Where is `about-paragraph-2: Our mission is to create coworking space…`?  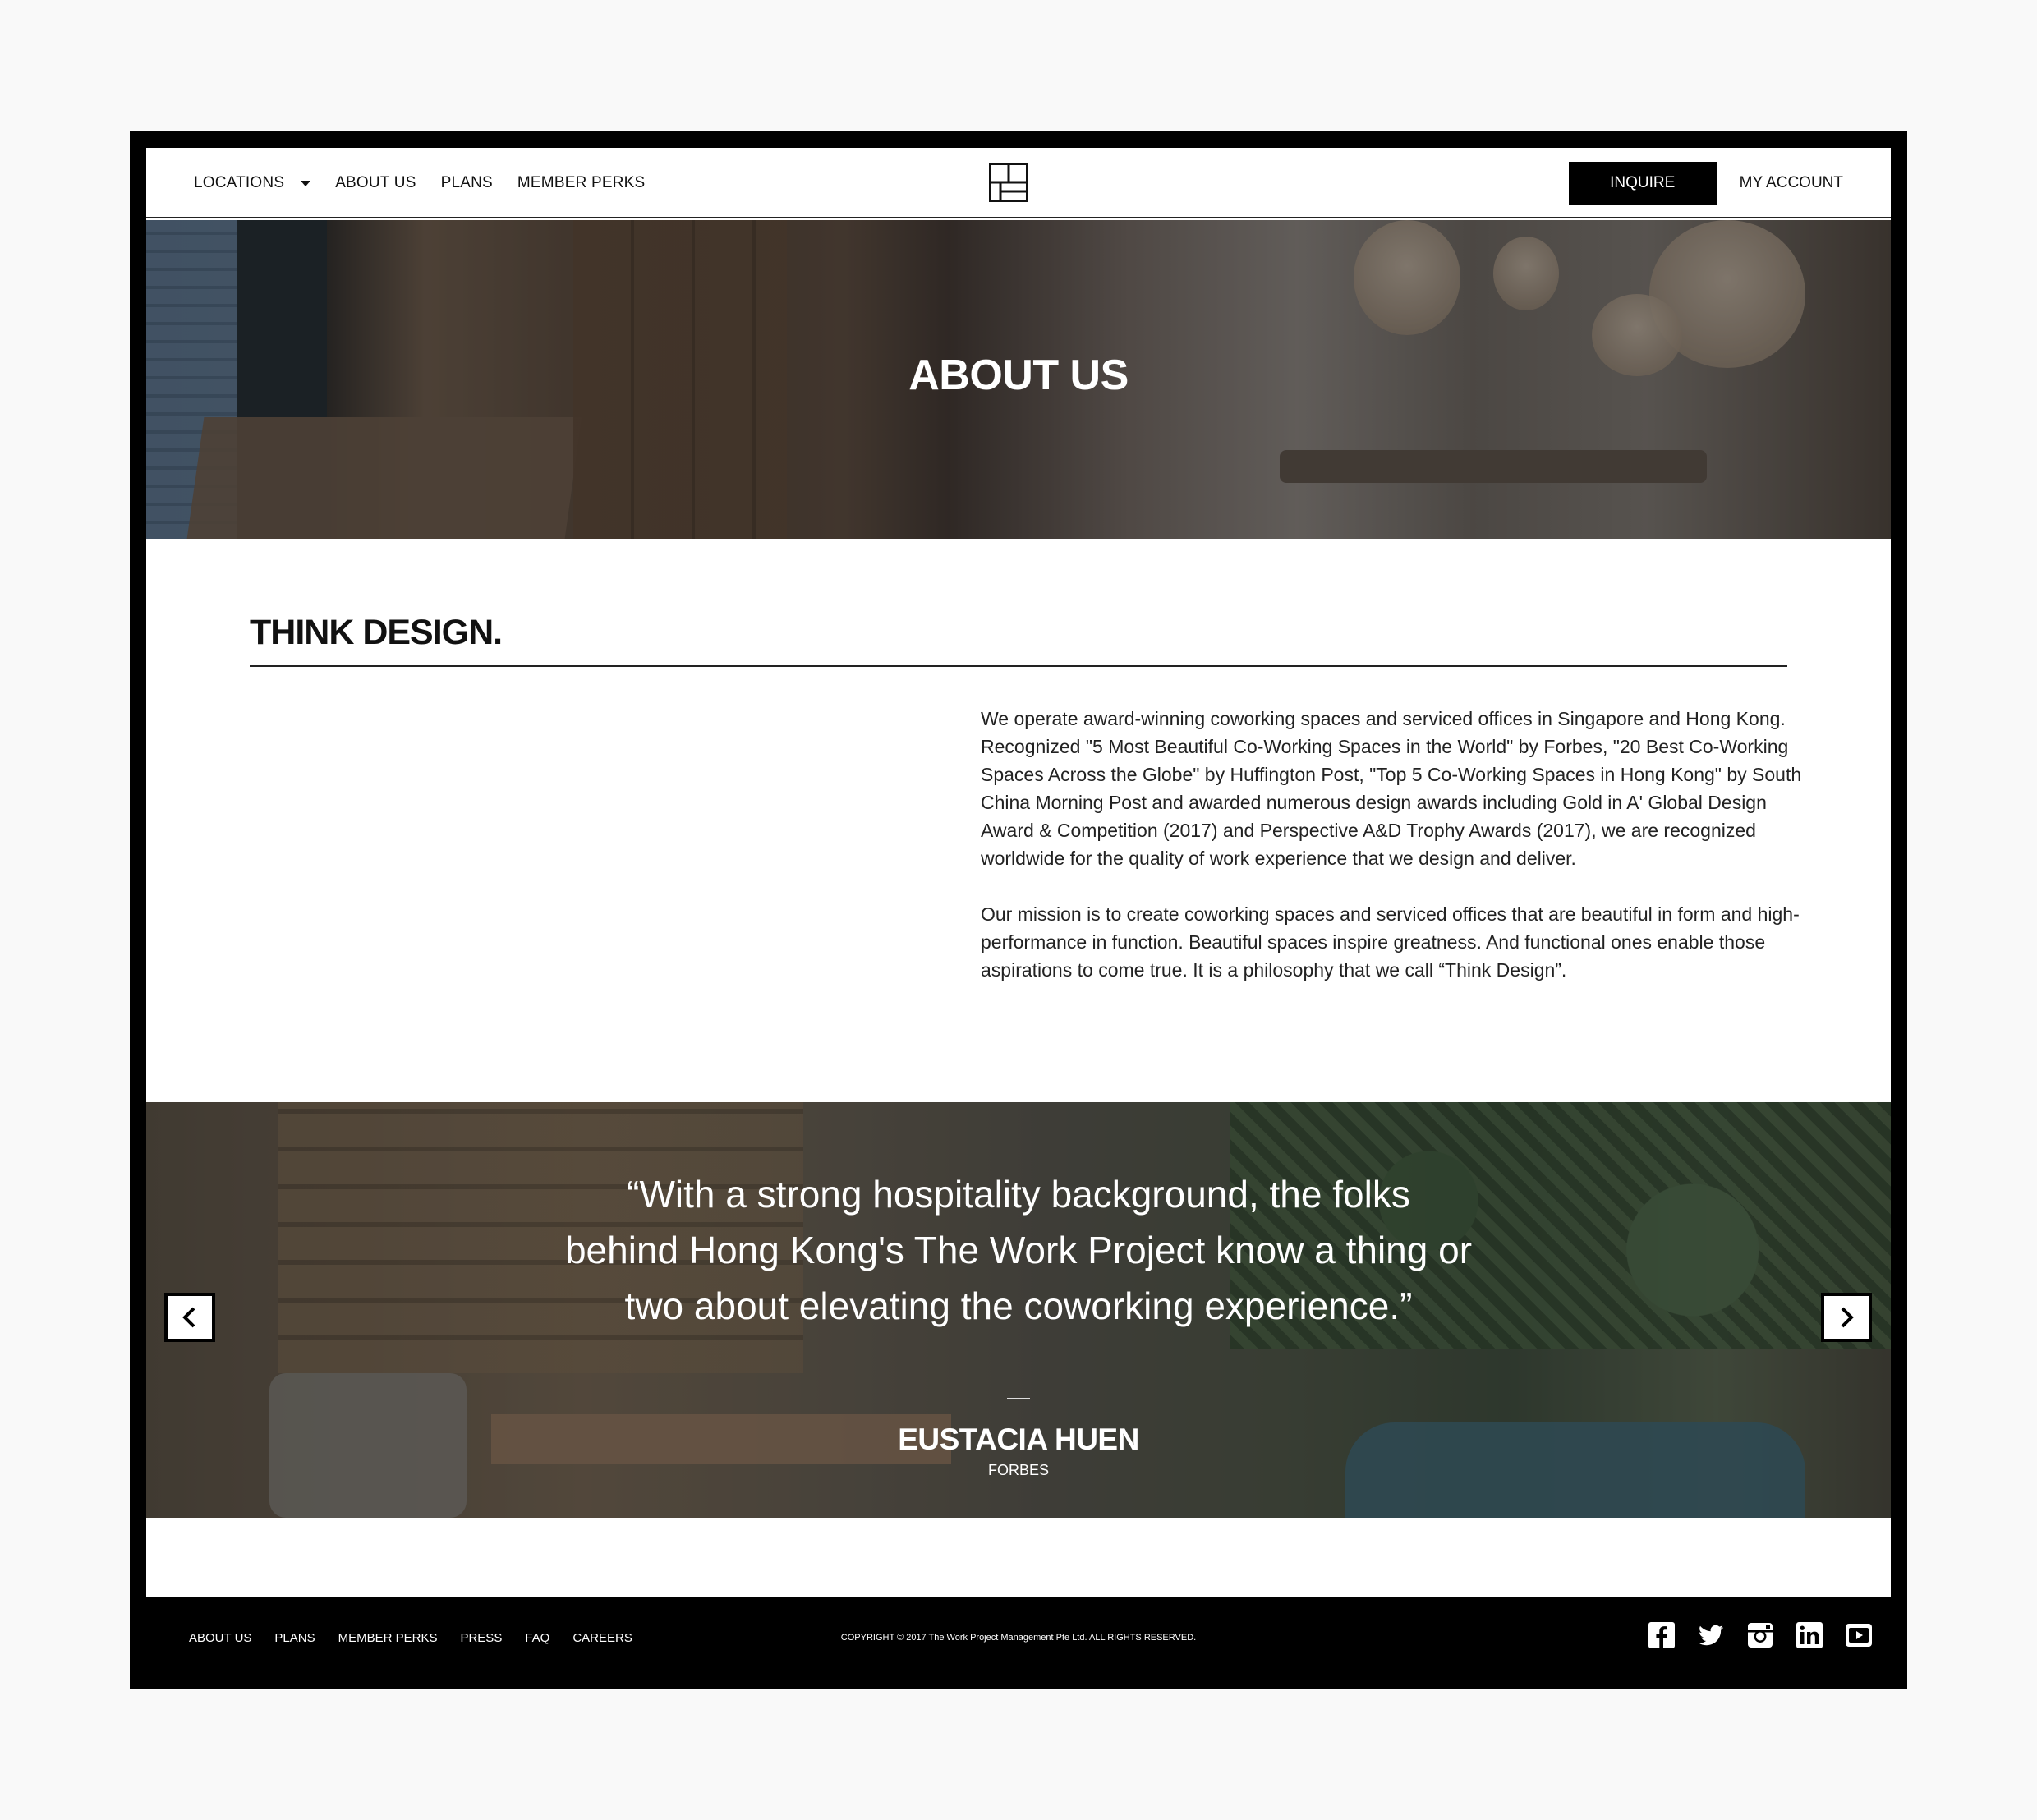 about-paragraph-2: Our mission is to create coworking space… is located at coordinates (1390, 942).